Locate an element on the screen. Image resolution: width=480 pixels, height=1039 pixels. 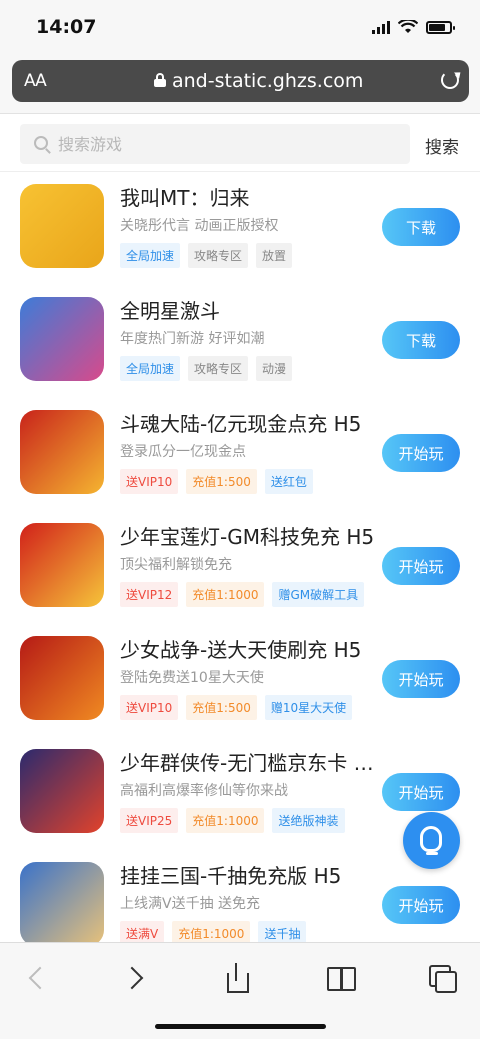
back-icon is located at coordinates (37, 978).